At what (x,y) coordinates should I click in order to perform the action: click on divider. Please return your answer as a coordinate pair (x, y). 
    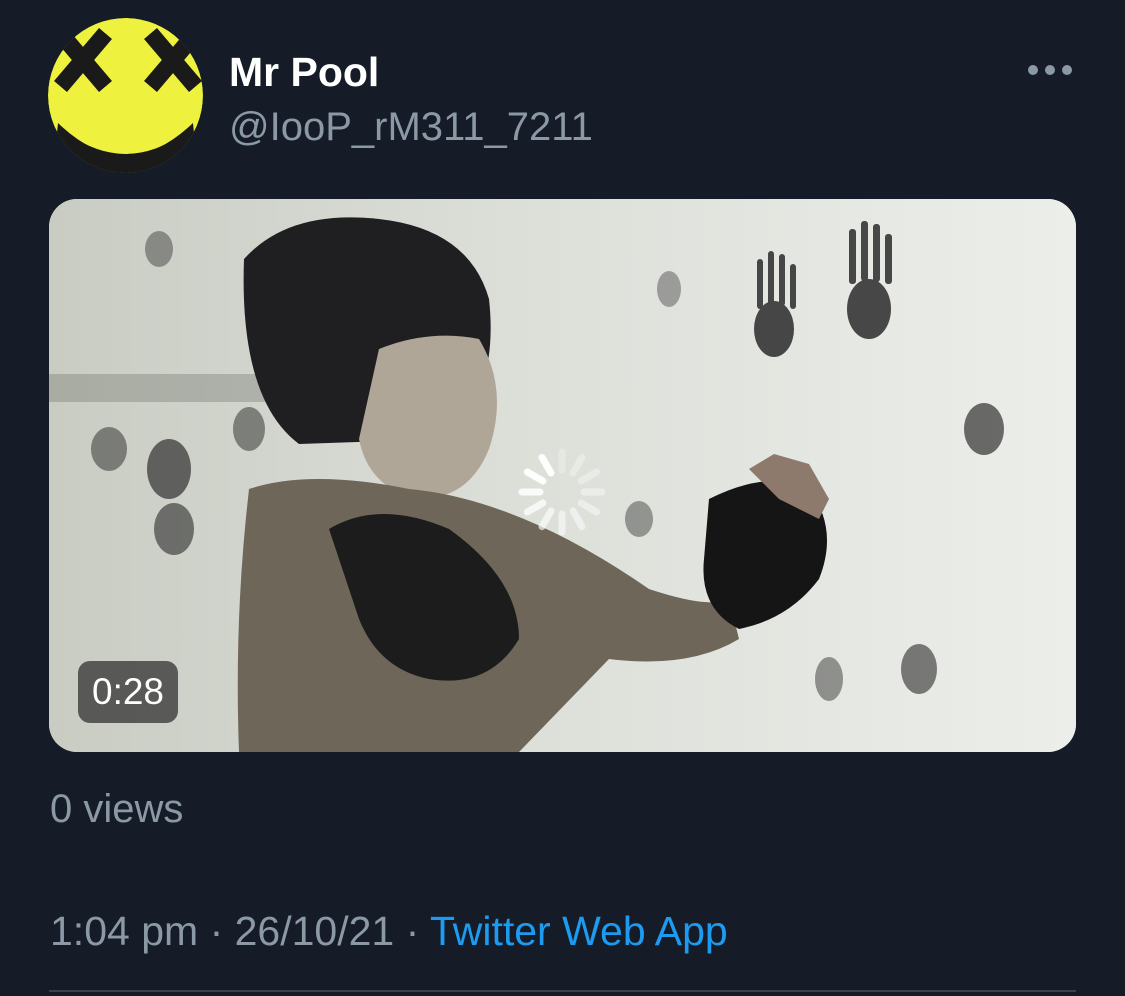
    Looking at the image, I should click on (562, 991).